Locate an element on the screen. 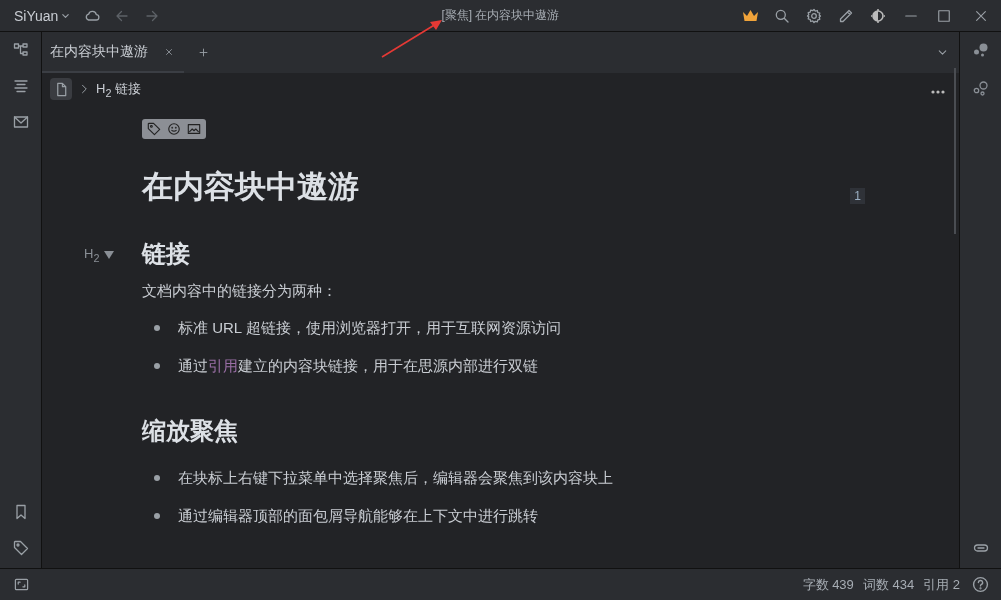  focus-frame-icon is located at coordinates (21, 584).